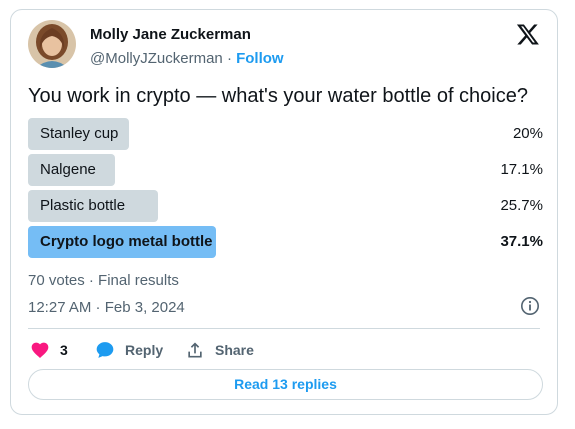  I want to click on read-replies-button: Read 13 replies, so click(285, 384).